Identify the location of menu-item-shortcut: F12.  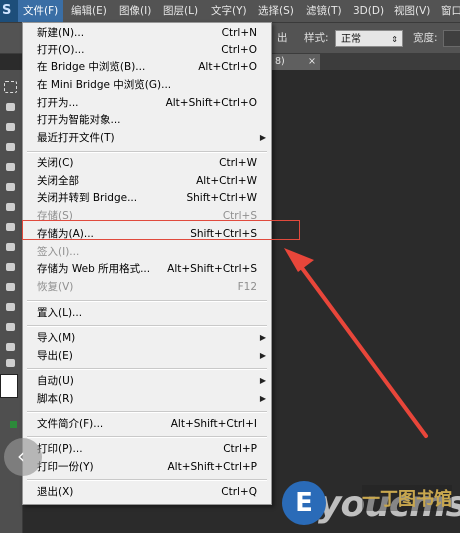
(247, 287).